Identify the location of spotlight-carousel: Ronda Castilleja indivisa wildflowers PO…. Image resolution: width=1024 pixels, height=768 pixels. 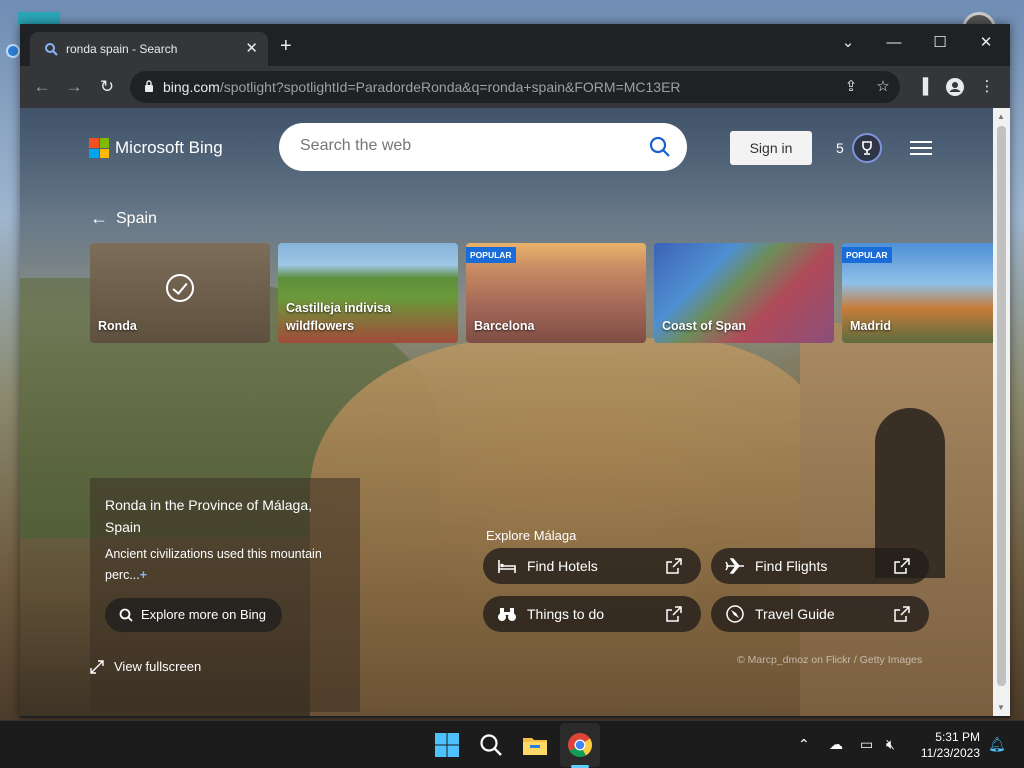
(541, 293).